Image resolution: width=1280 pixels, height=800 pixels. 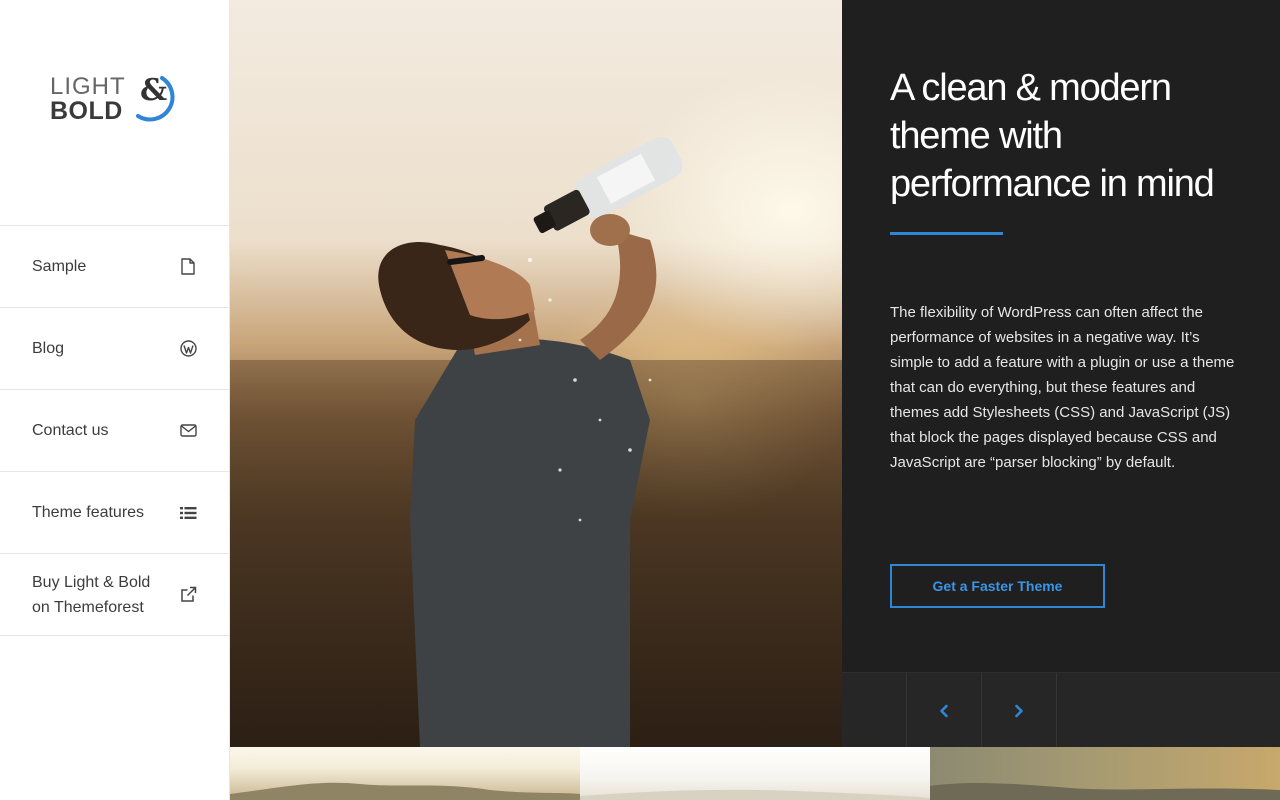 I want to click on menu-item-theme-features: Theme features, so click(x=114, y=513).